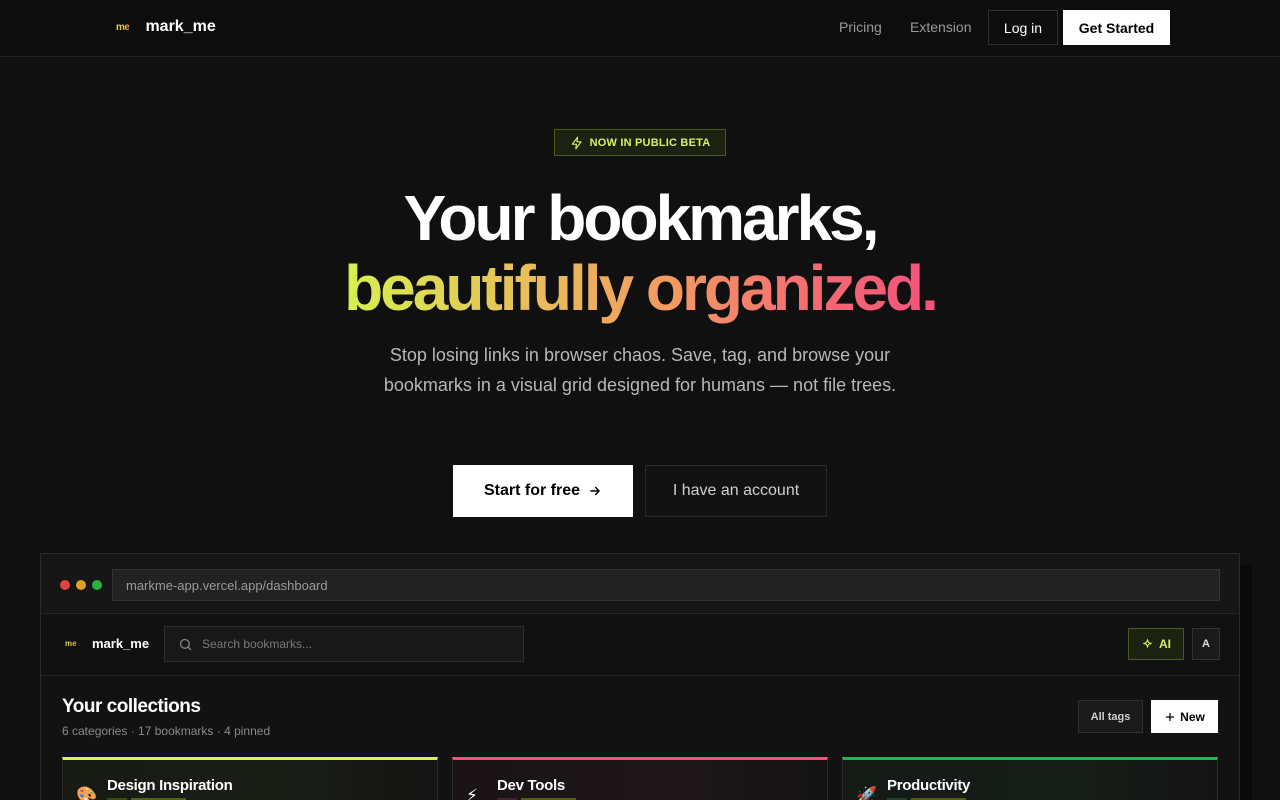  I want to click on app-logo-text: mark_me, so click(121, 643).